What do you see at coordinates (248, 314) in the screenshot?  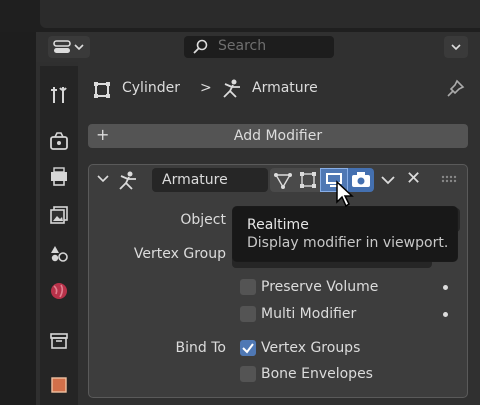 I see `multi-modifier-checkbox` at bounding box center [248, 314].